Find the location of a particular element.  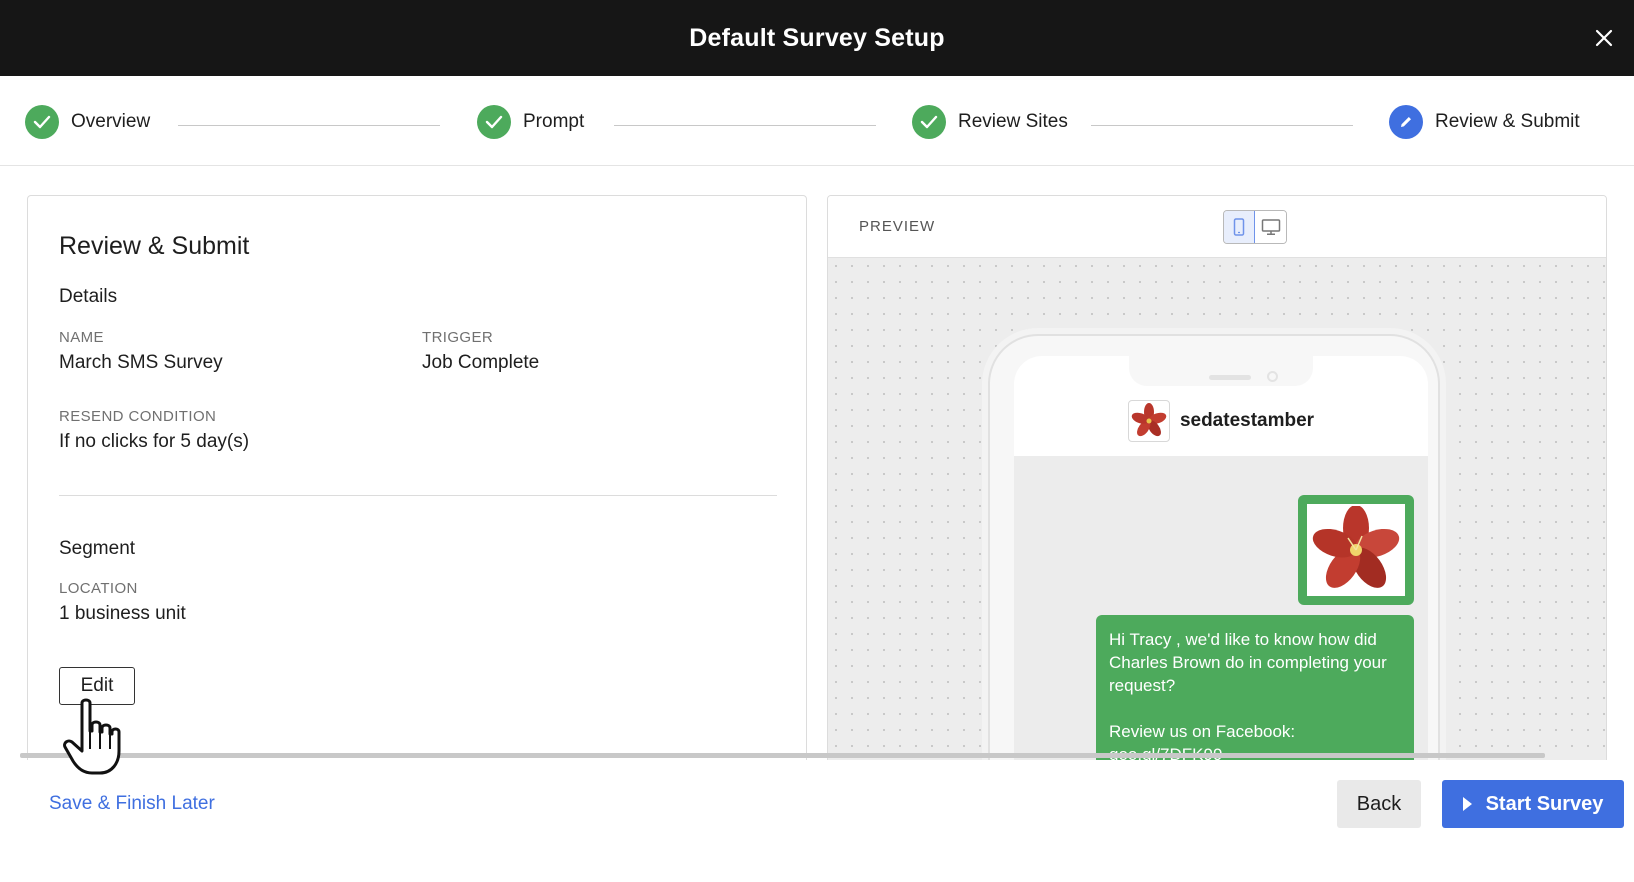

step-review-submit: Review & Submit is located at coordinates (1484, 122).